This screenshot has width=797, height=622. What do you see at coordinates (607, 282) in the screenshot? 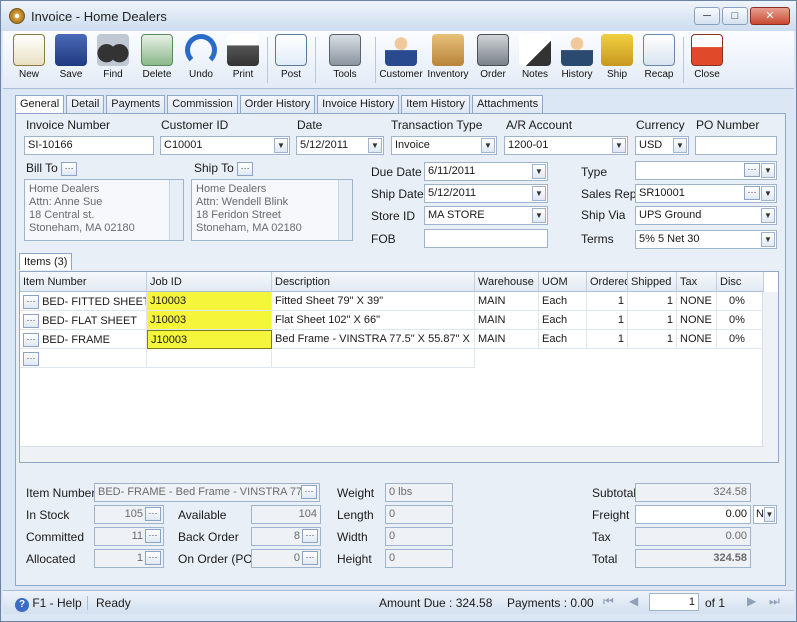
I see `col-header-ordered: Ordered` at bounding box center [607, 282].